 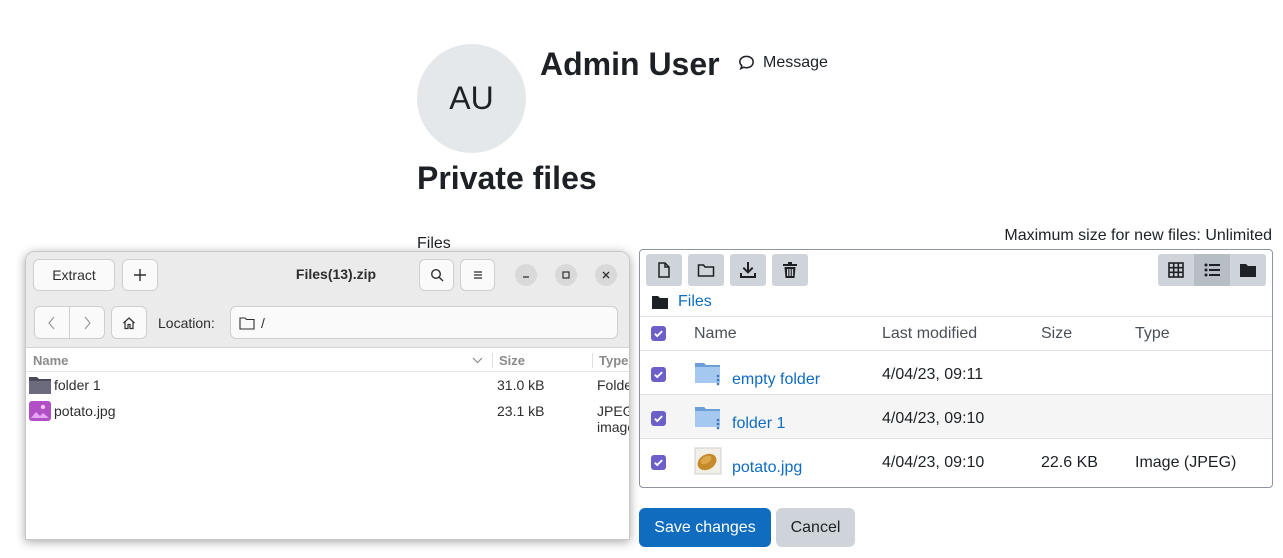 What do you see at coordinates (746, 63) in the screenshot?
I see `chat-bubble-icon` at bounding box center [746, 63].